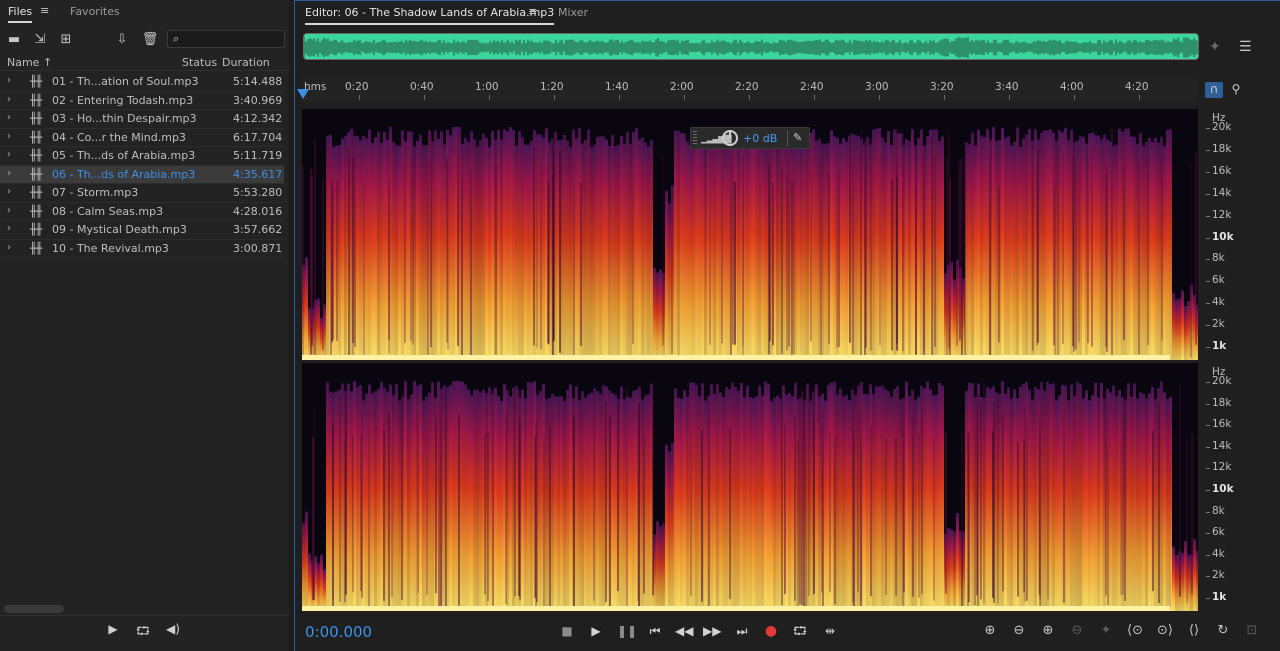  Describe the element at coordinates (199, 62) in the screenshot. I see `column-status: Status` at that location.